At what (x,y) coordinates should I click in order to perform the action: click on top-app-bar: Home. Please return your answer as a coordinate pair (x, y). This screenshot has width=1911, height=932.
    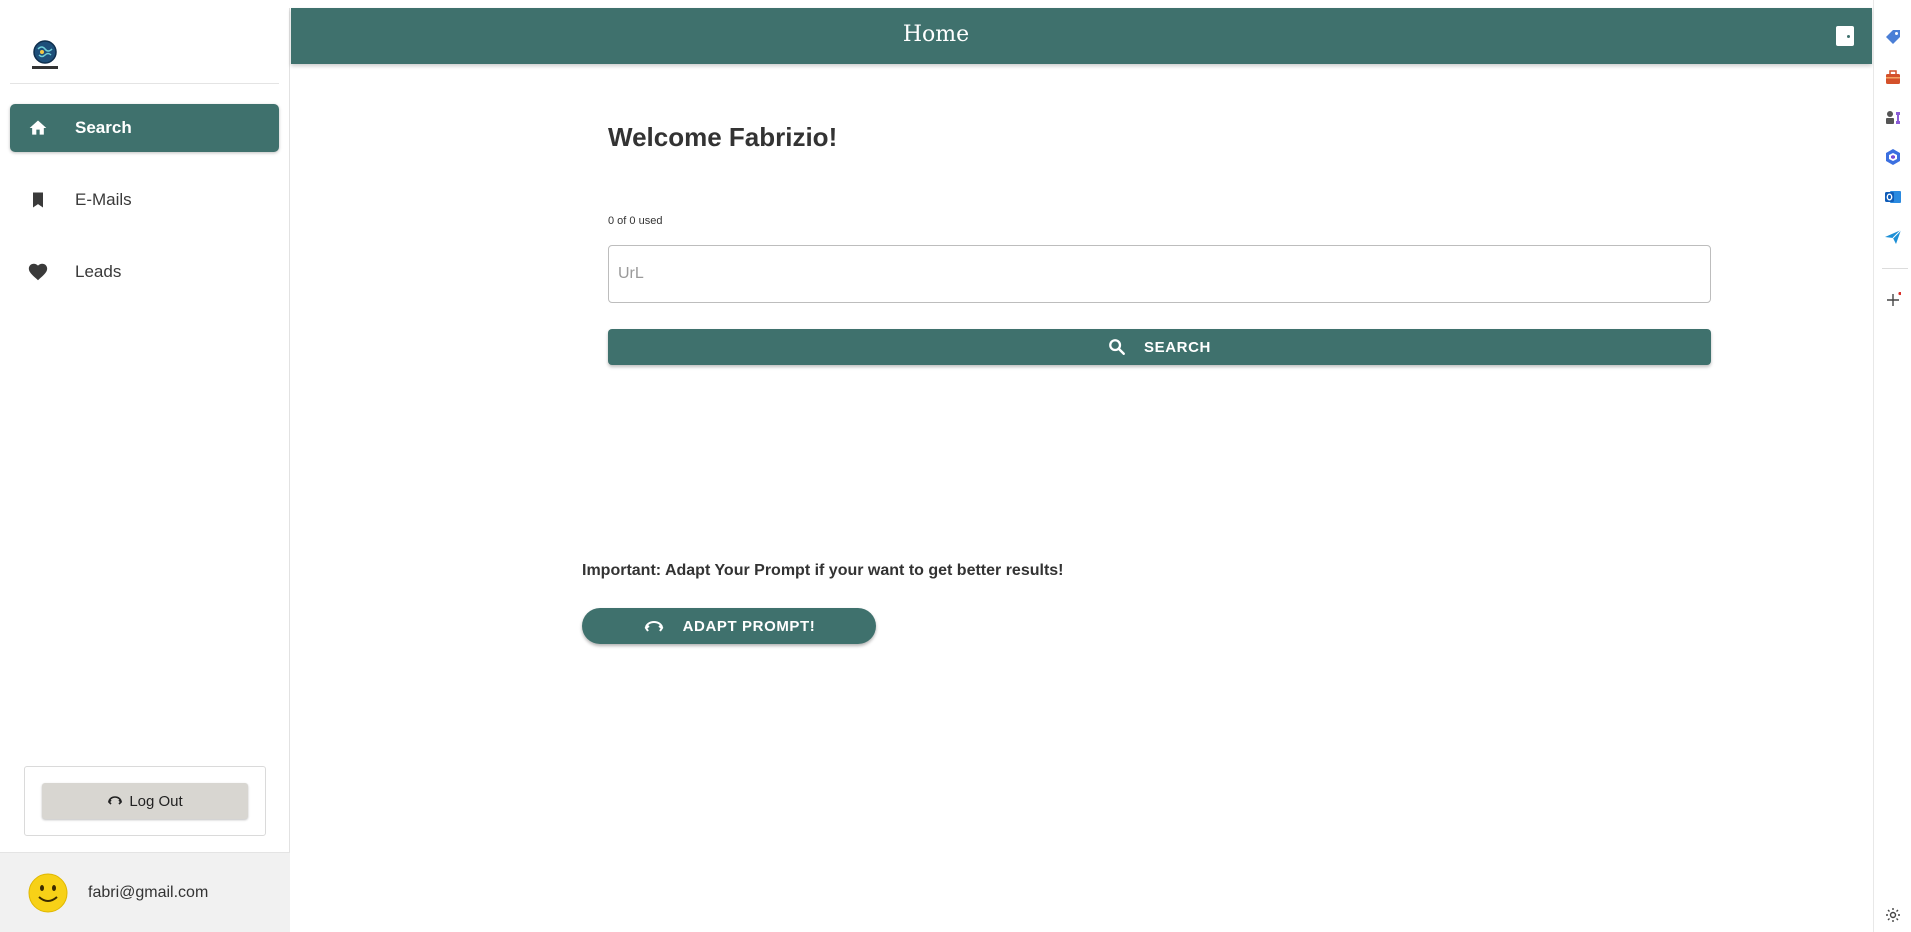
    Looking at the image, I should click on (1081, 36).